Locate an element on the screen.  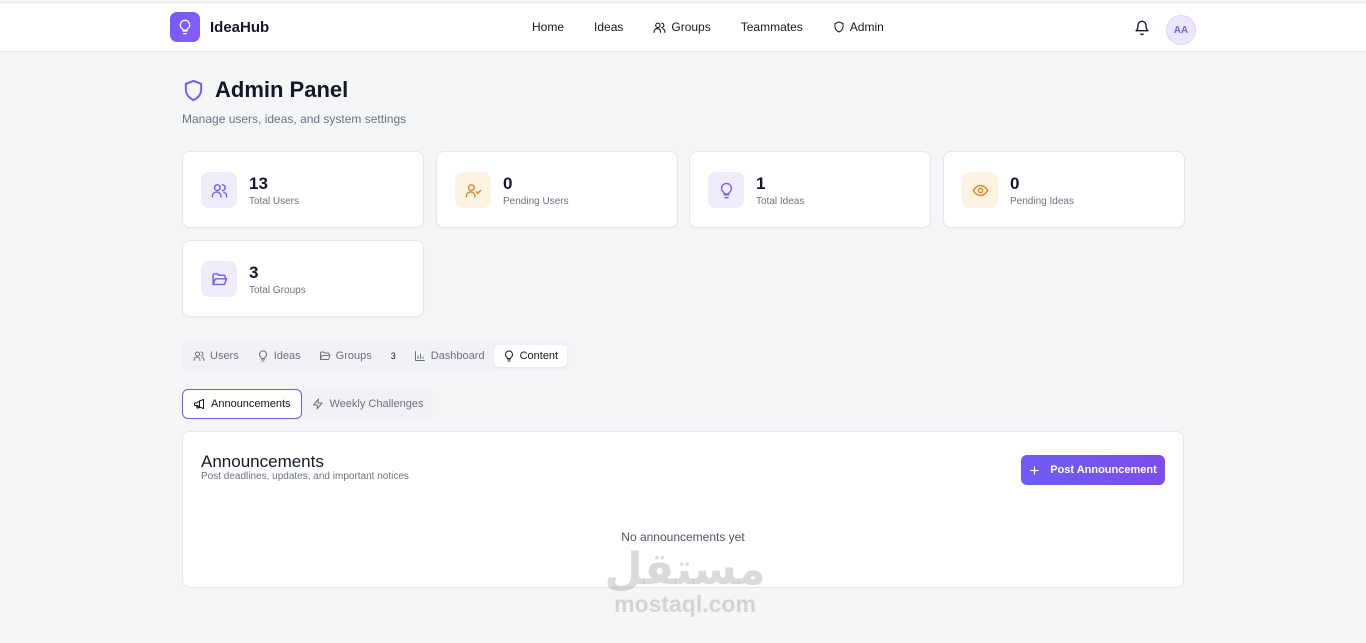
stat-card-total-users: 13 Total Users is located at coordinates (303, 189).